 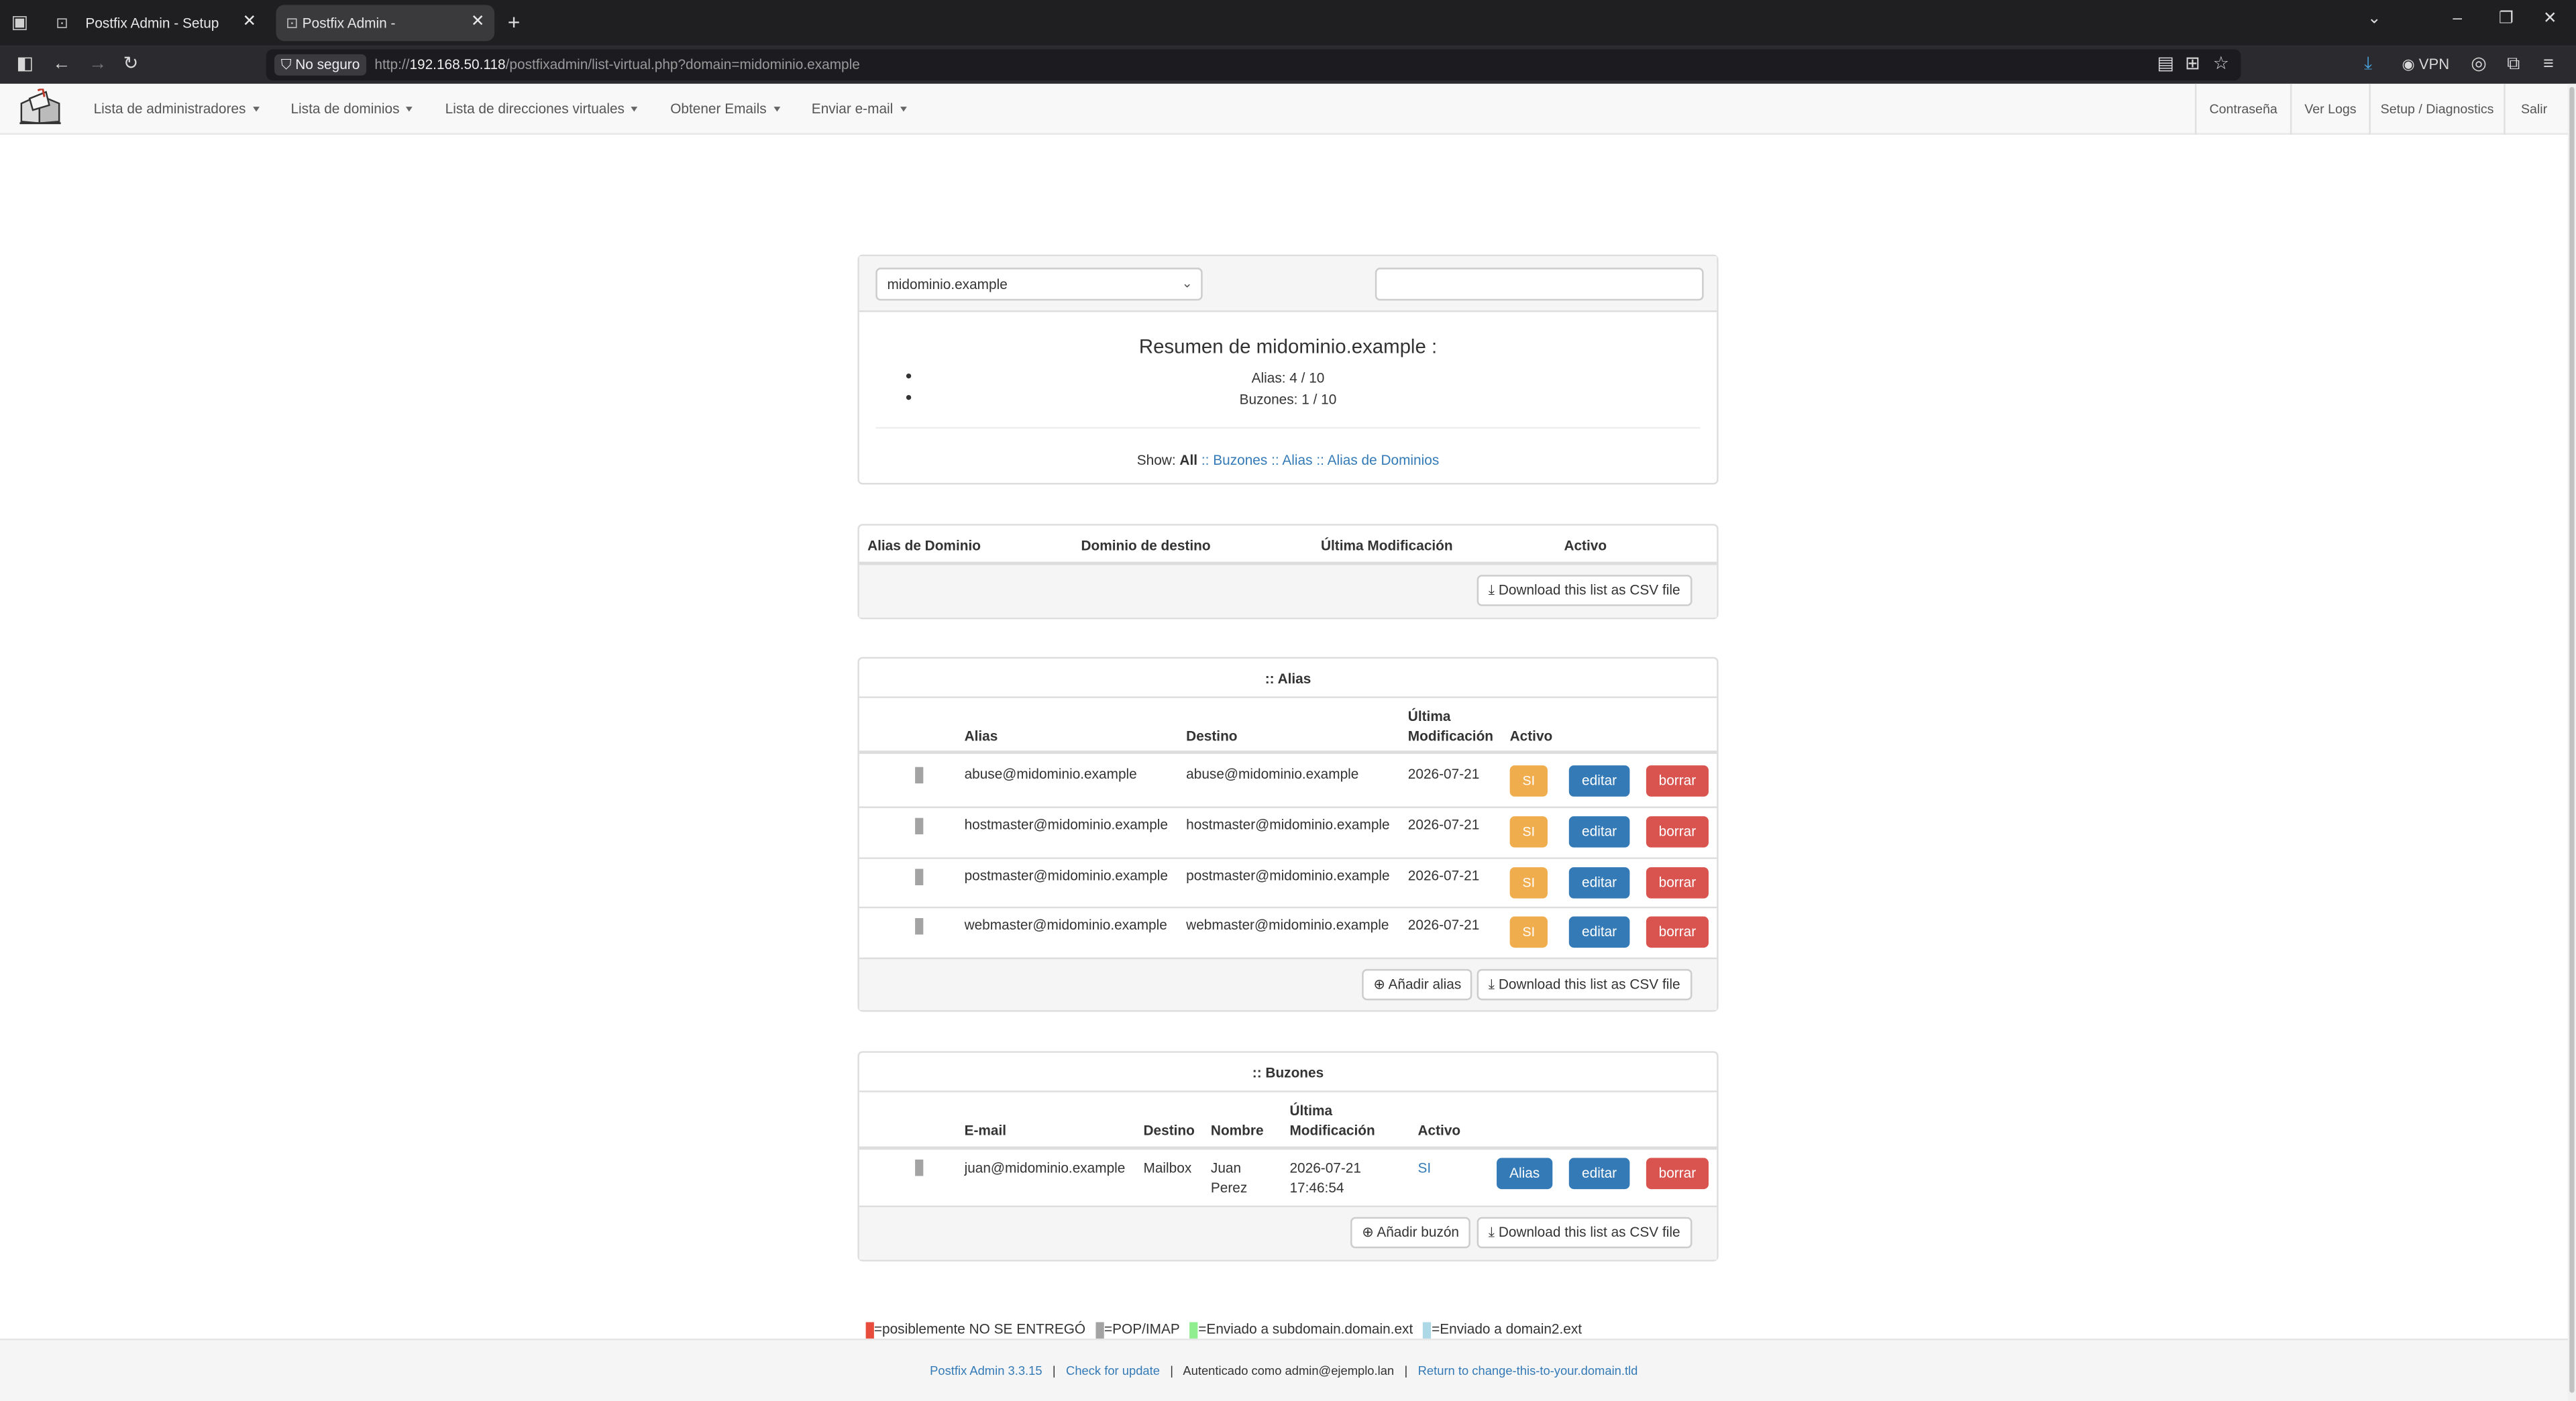 I want to click on alias-button: Alias, so click(x=1525, y=1174).